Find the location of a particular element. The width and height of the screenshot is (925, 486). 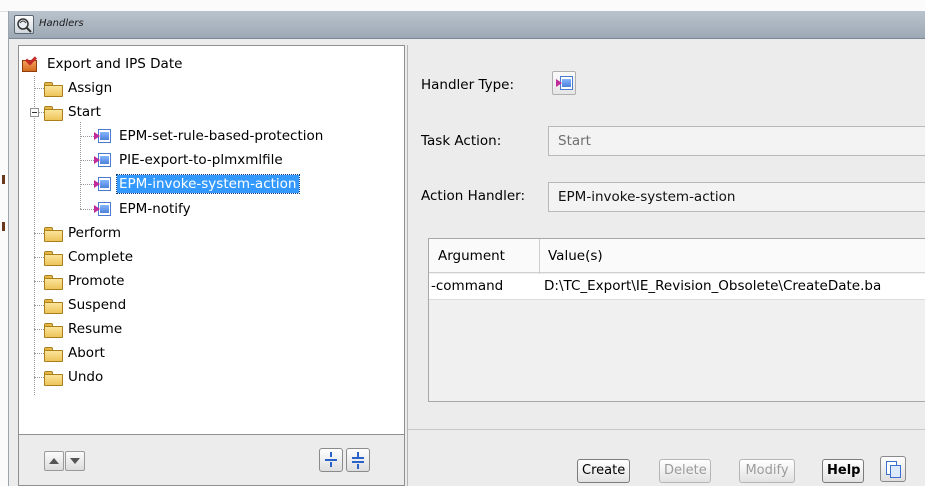

move-up-icon is located at coordinates (54, 461).